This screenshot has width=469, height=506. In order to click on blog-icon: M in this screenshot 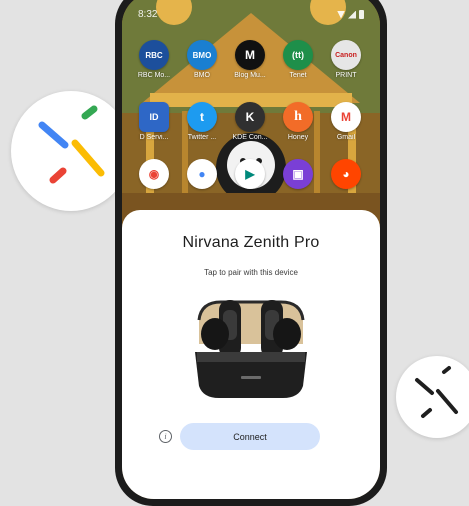, I will do `click(250, 55)`.